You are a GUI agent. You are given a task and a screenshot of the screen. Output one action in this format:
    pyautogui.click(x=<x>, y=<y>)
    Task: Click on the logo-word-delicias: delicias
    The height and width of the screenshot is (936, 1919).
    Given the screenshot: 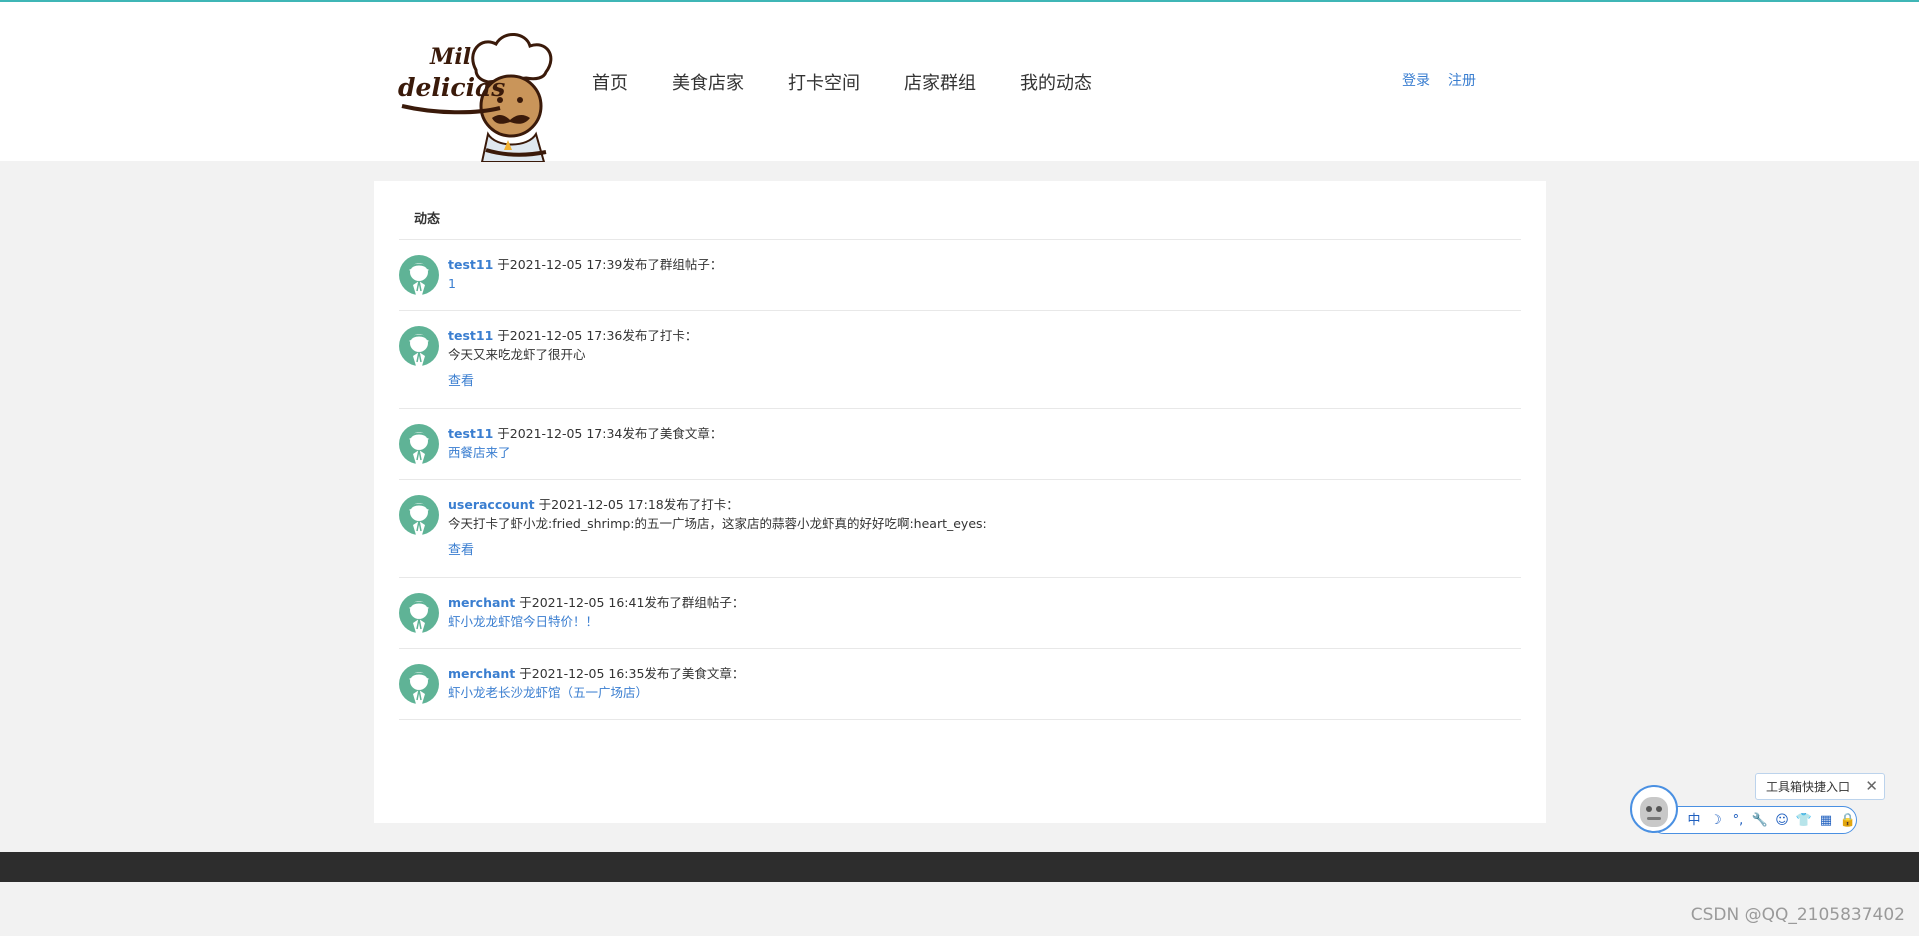 What is the action you would take?
    pyautogui.click(x=451, y=87)
    